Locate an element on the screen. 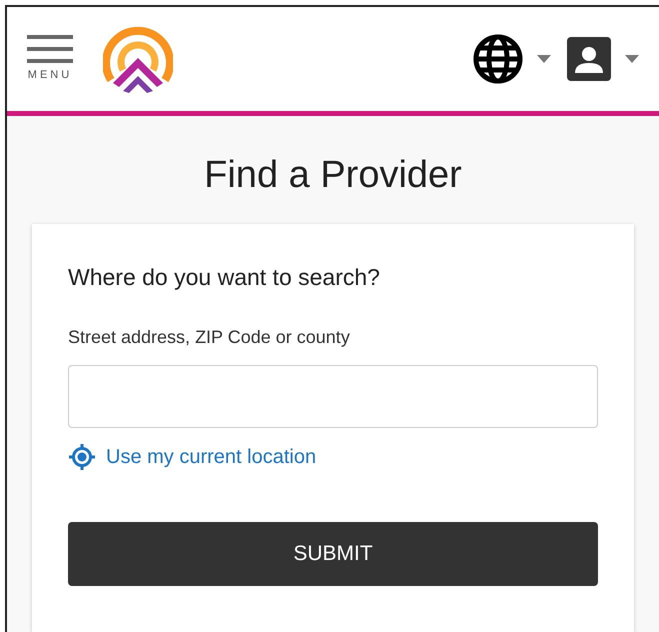 The image size is (659, 632). globe-icon is located at coordinates (498, 59).